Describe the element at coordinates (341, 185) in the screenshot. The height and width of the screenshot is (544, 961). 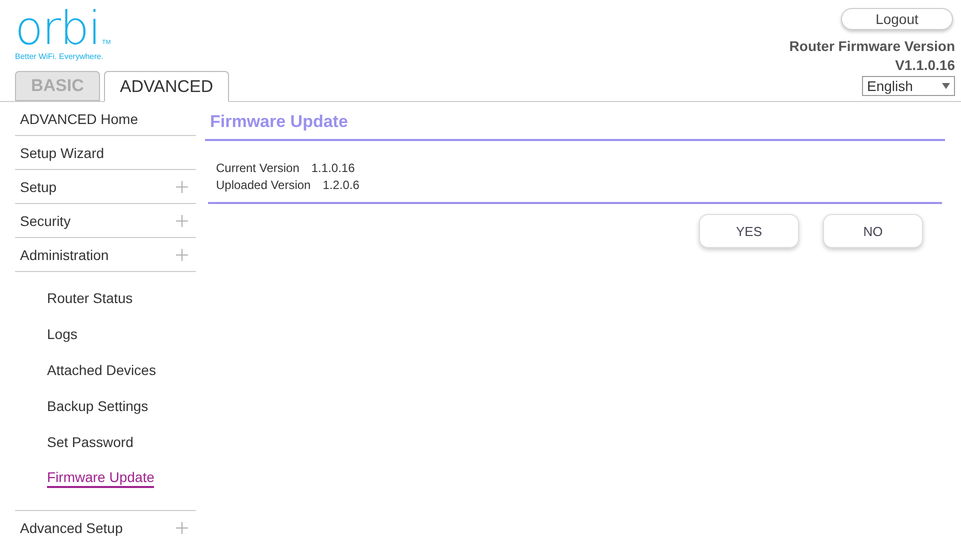
I see `field-value: 1.2.0.6` at that location.